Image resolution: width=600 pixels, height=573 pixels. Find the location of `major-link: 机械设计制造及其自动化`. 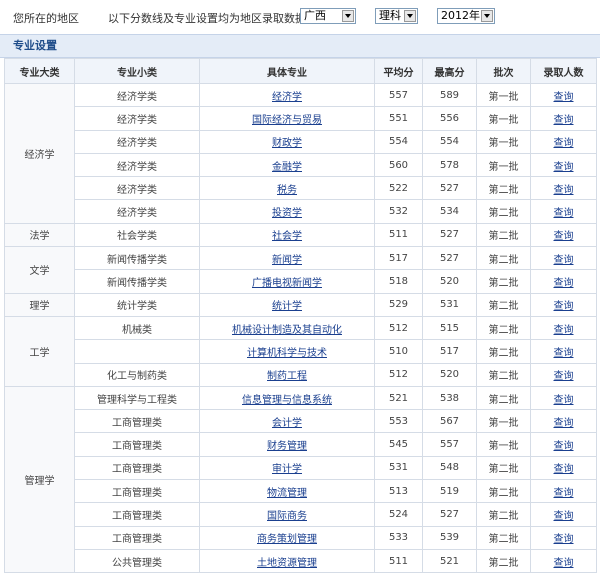

major-link: 机械设计制造及其自动化 is located at coordinates (287, 330).